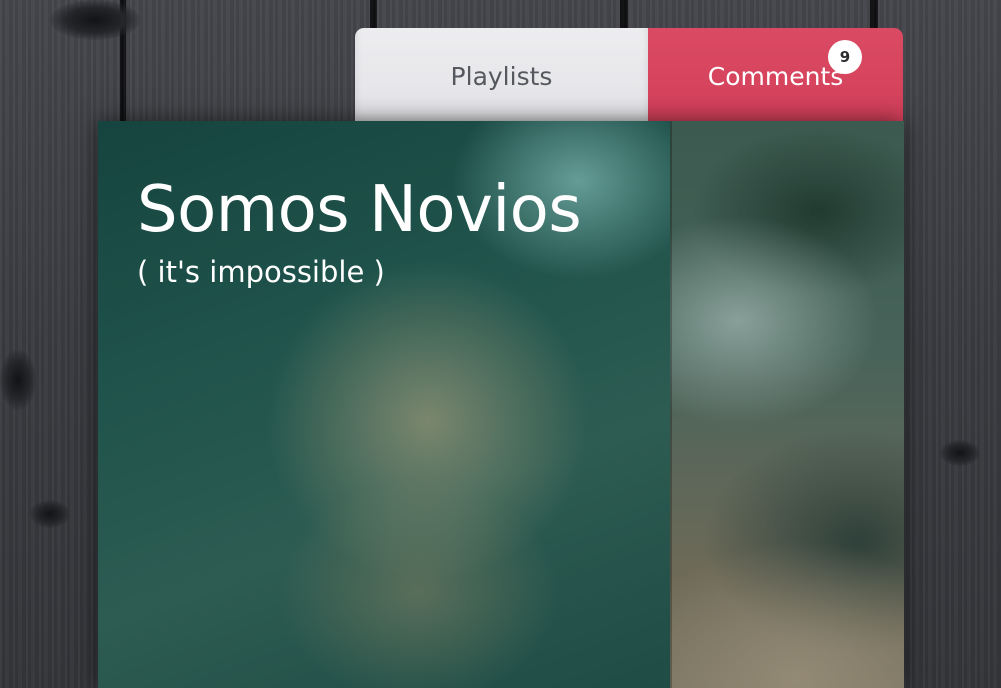 Image resolution: width=1001 pixels, height=688 pixels. I want to click on tab-comments-label: Comments, so click(775, 76).